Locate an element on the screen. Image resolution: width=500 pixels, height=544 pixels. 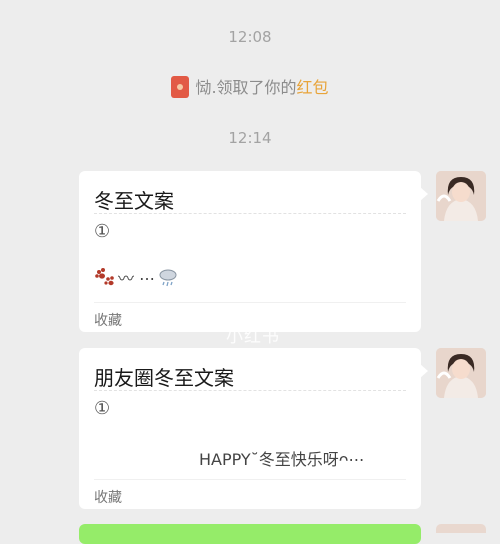
paw-icon is located at coordinates (104, 277).